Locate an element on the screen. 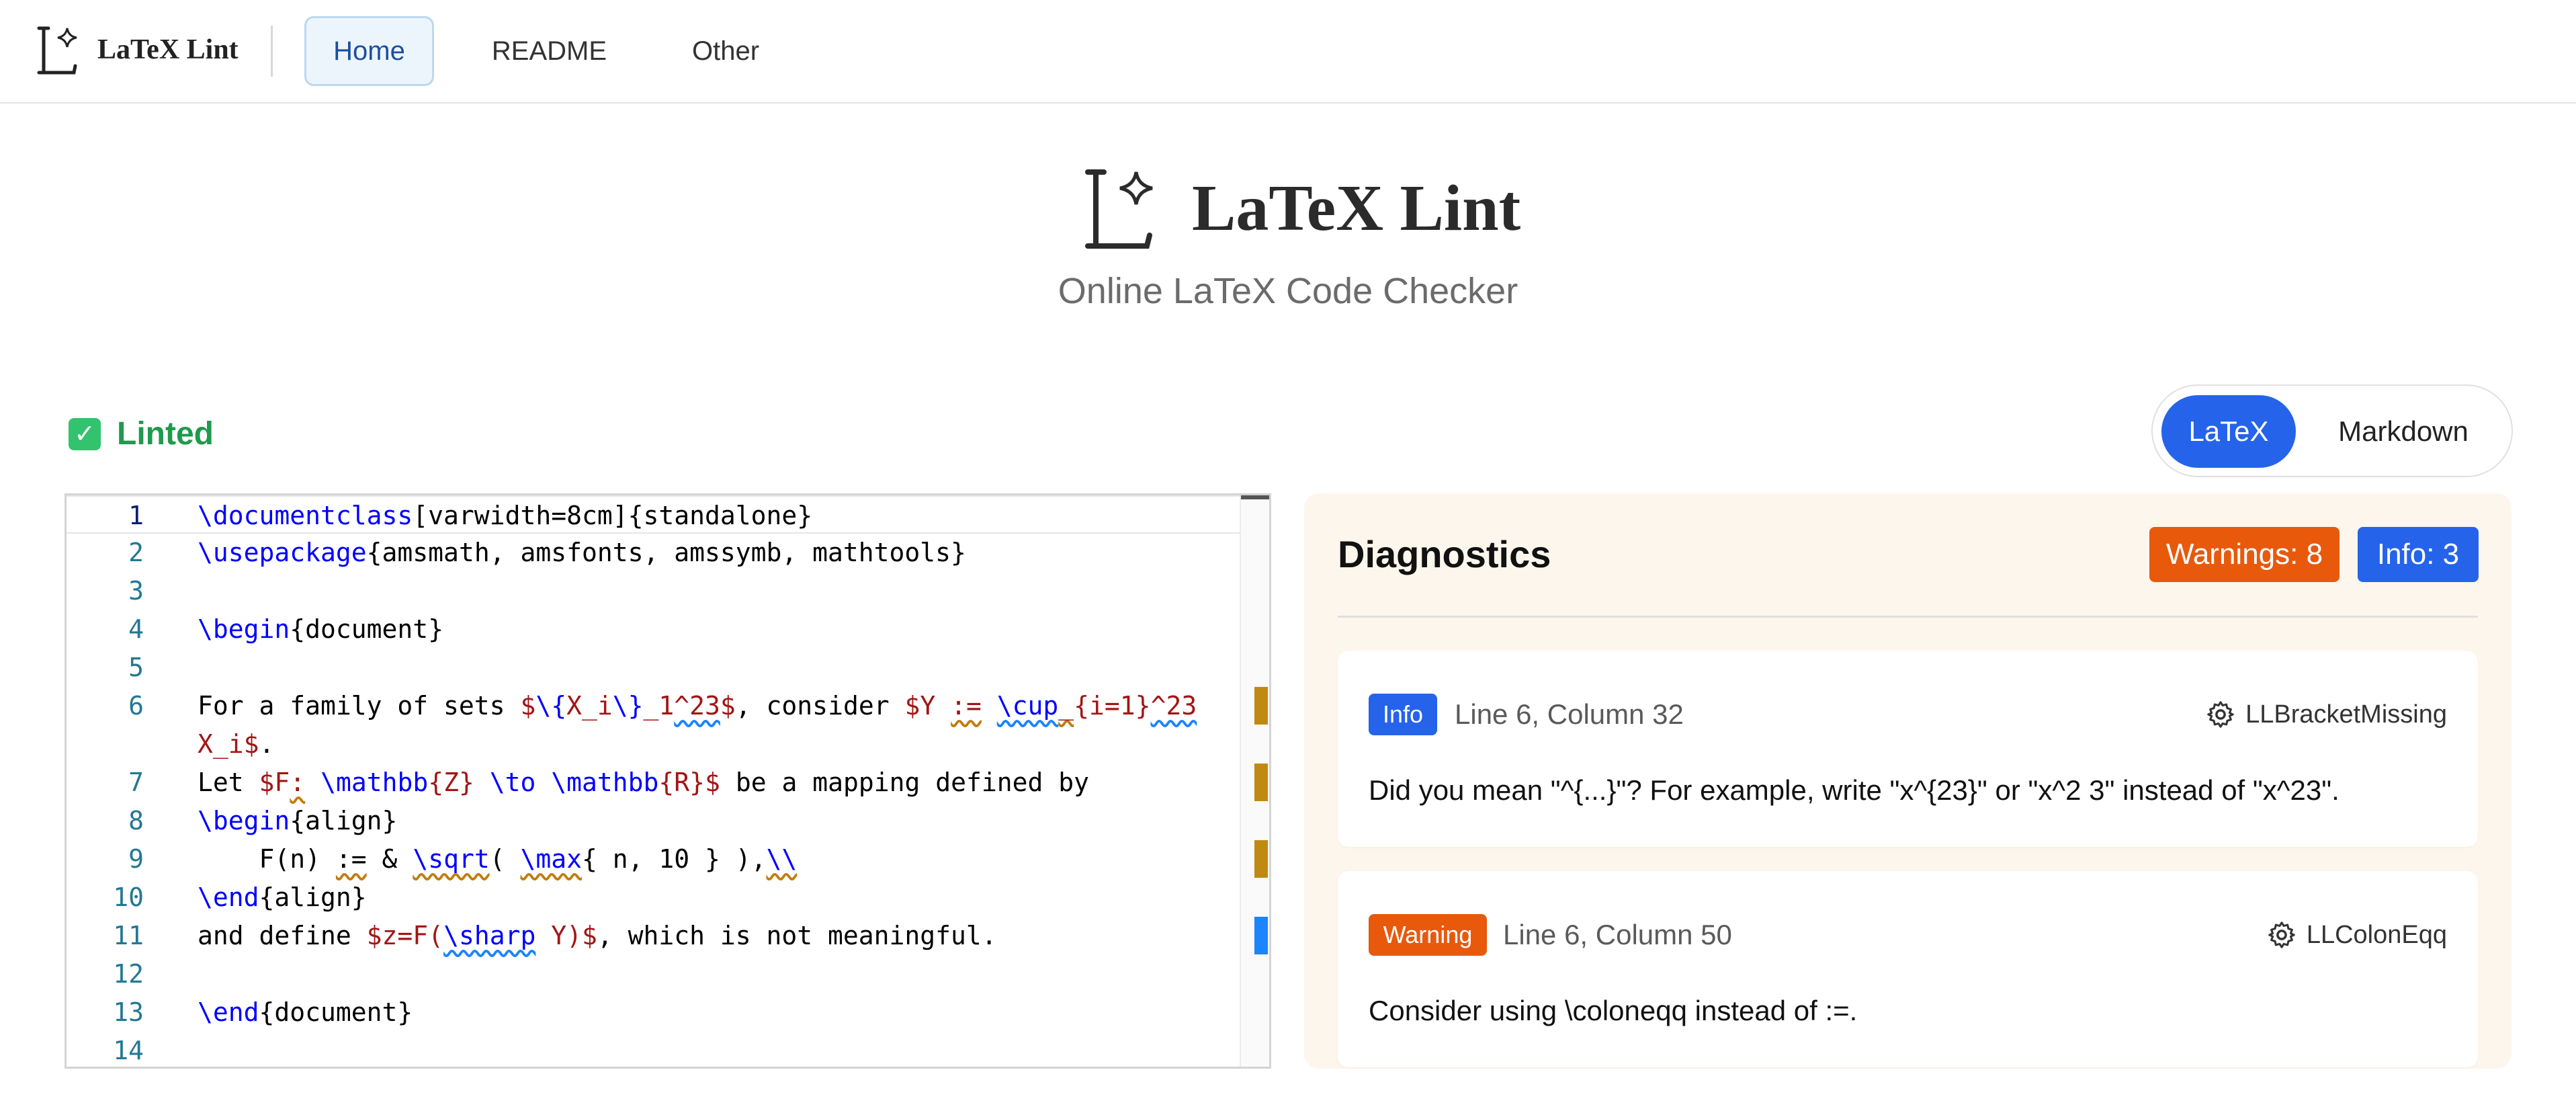  line-number: 3 is located at coordinates (136, 591).